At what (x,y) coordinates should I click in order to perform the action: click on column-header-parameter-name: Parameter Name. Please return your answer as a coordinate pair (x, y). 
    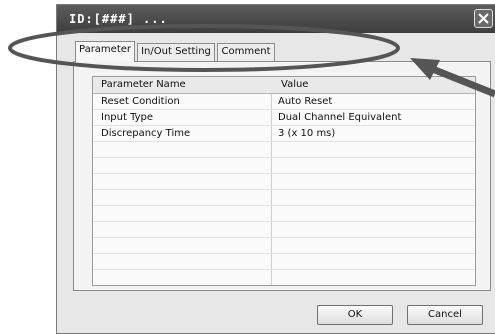
    Looking at the image, I should click on (143, 85).